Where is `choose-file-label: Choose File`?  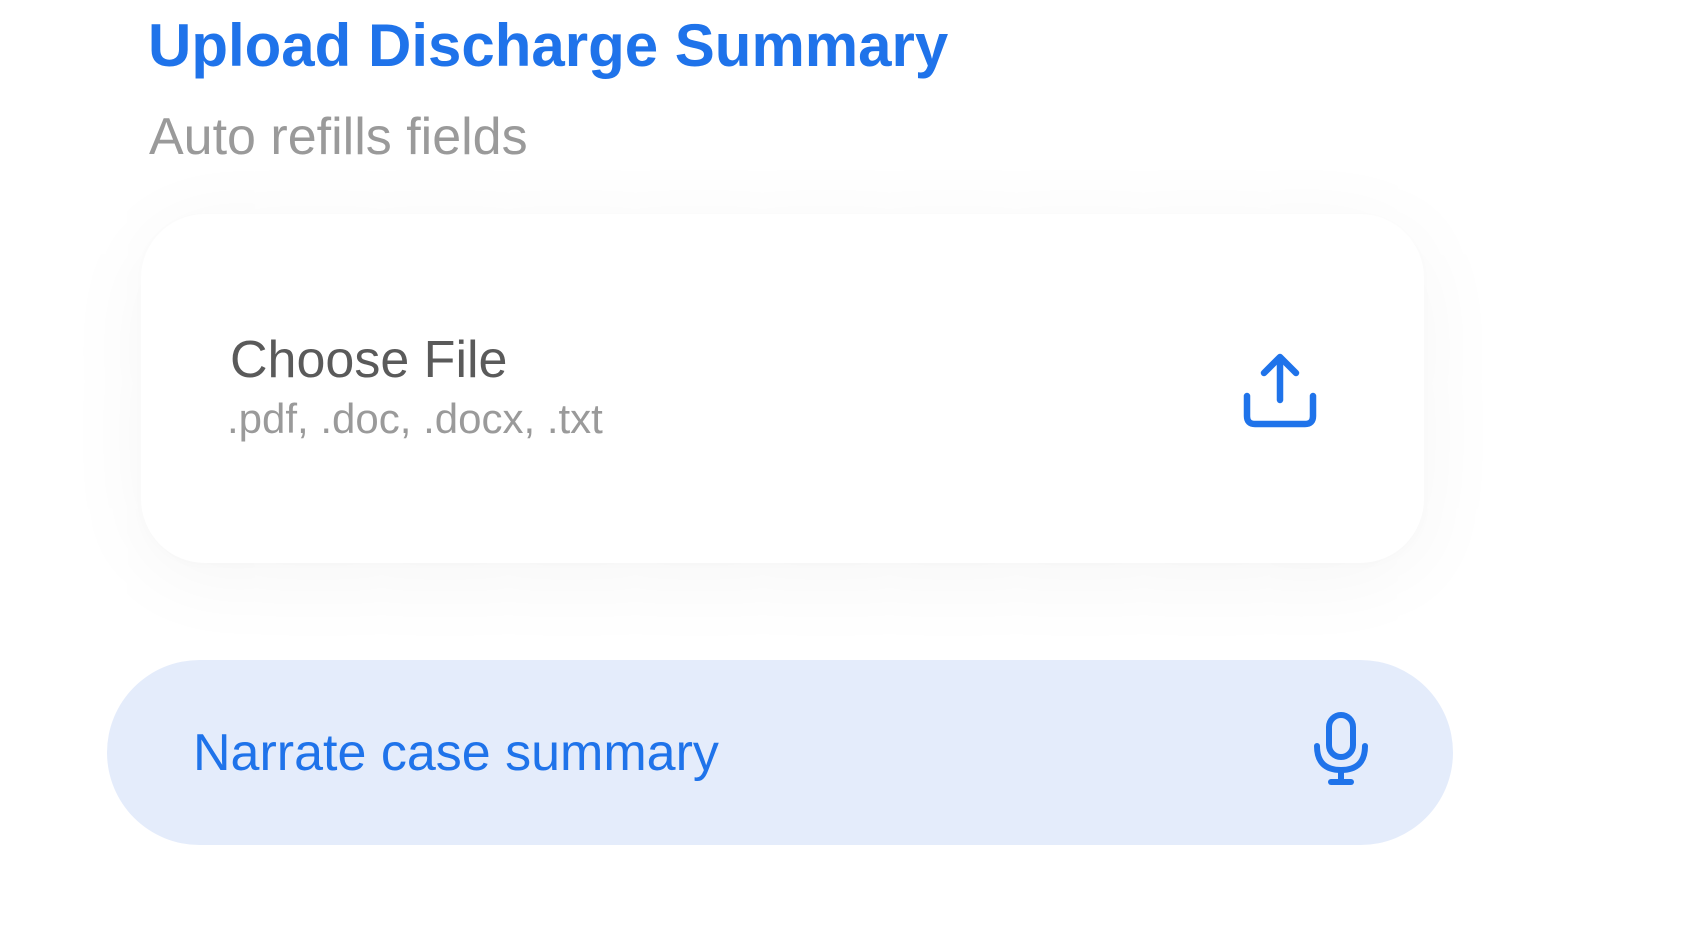 choose-file-label: Choose File is located at coordinates (369, 360).